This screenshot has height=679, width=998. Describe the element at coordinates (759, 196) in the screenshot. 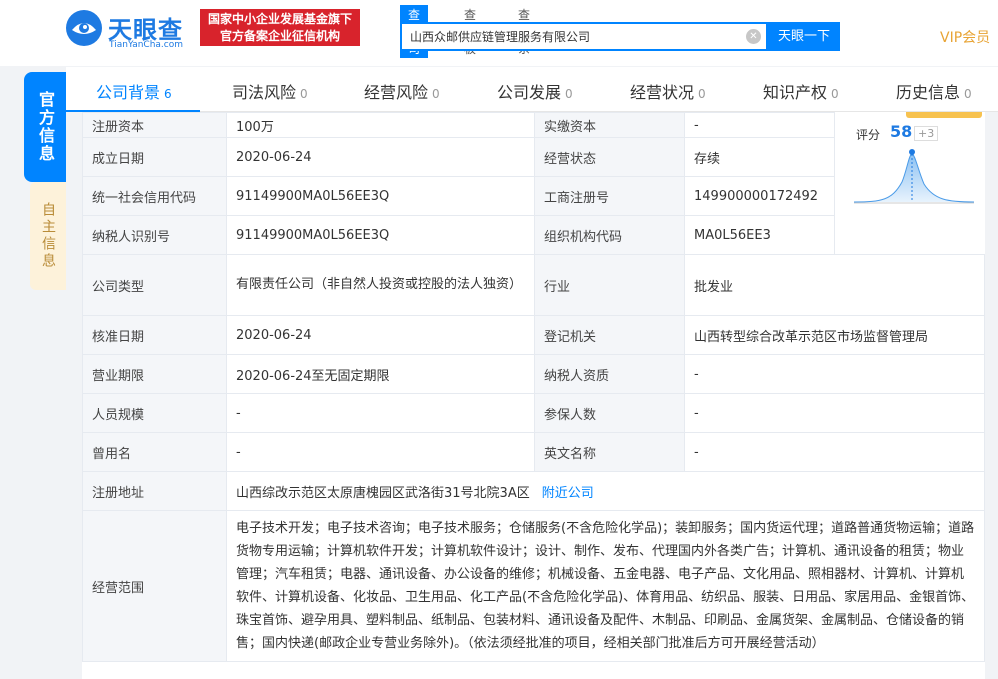

I see `field-value: 149900000172492` at that location.